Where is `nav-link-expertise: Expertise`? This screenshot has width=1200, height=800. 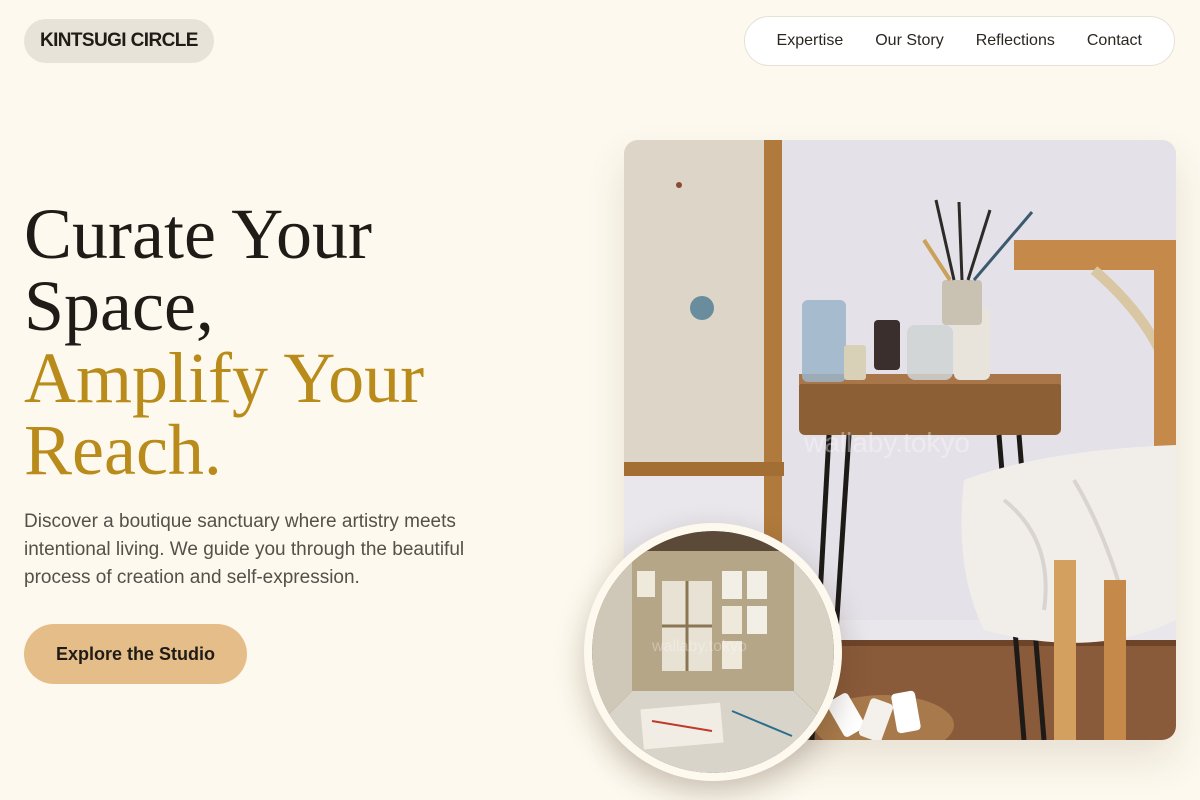 nav-link-expertise: Expertise is located at coordinates (810, 41).